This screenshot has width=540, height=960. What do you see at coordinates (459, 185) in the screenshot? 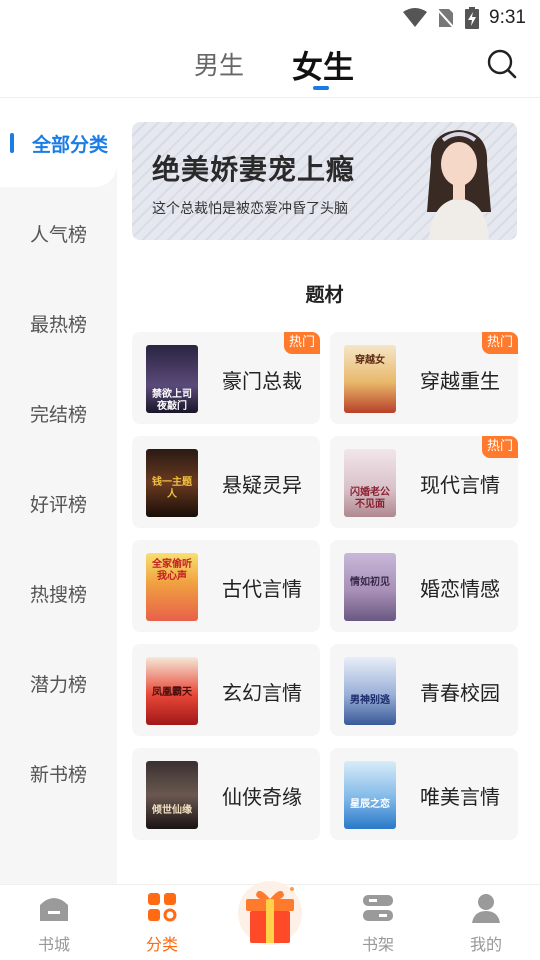
I see `banner-character-illustration` at bounding box center [459, 185].